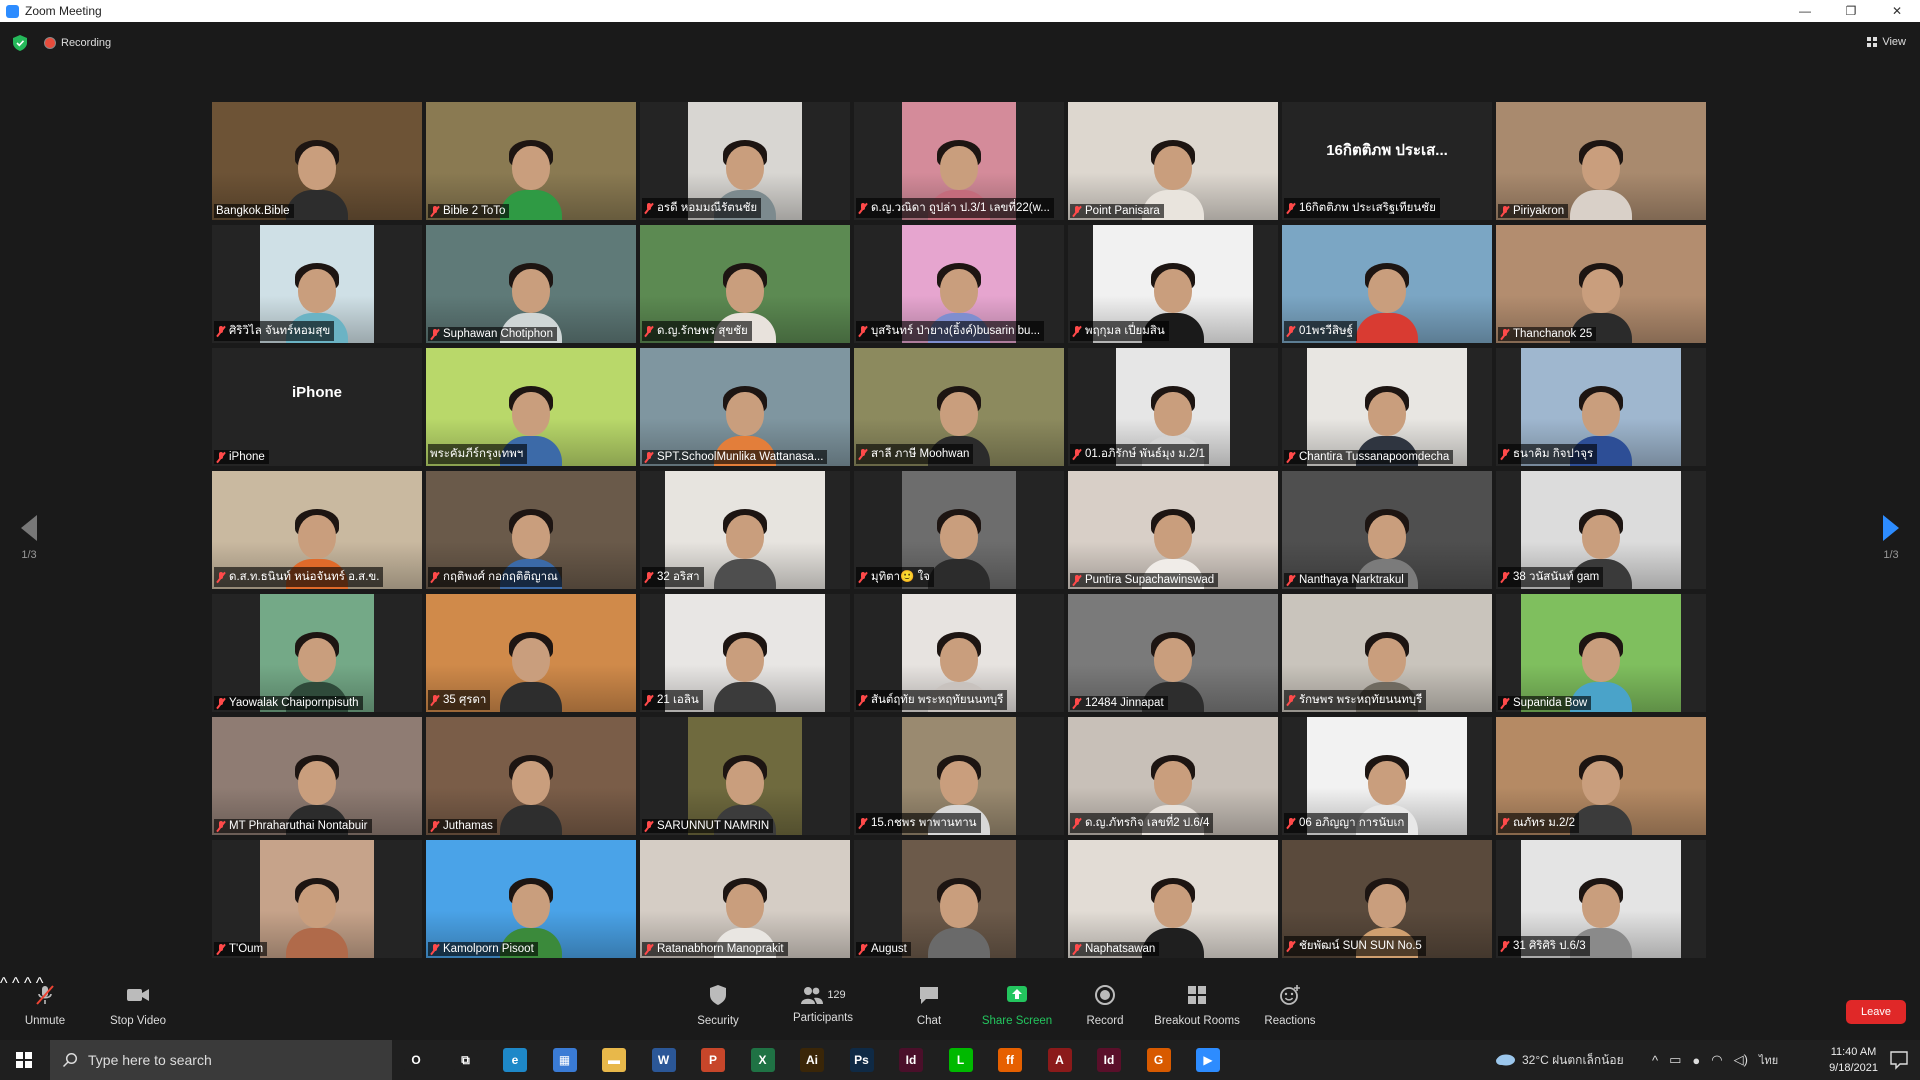 This screenshot has width=1920, height=1080. What do you see at coordinates (515, 1060) in the screenshot?
I see `edge-icon: e` at bounding box center [515, 1060].